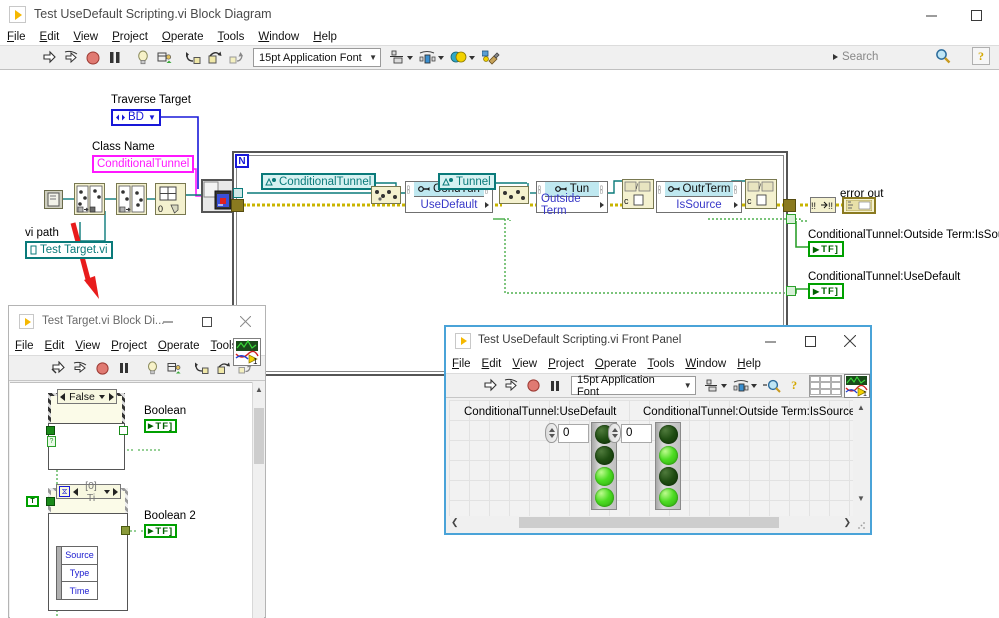 The image size is (999, 618). What do you see at coordinates (217, 196) in the screenshot?
I see `traverse-reference-node` at bounding box center [217, 196].